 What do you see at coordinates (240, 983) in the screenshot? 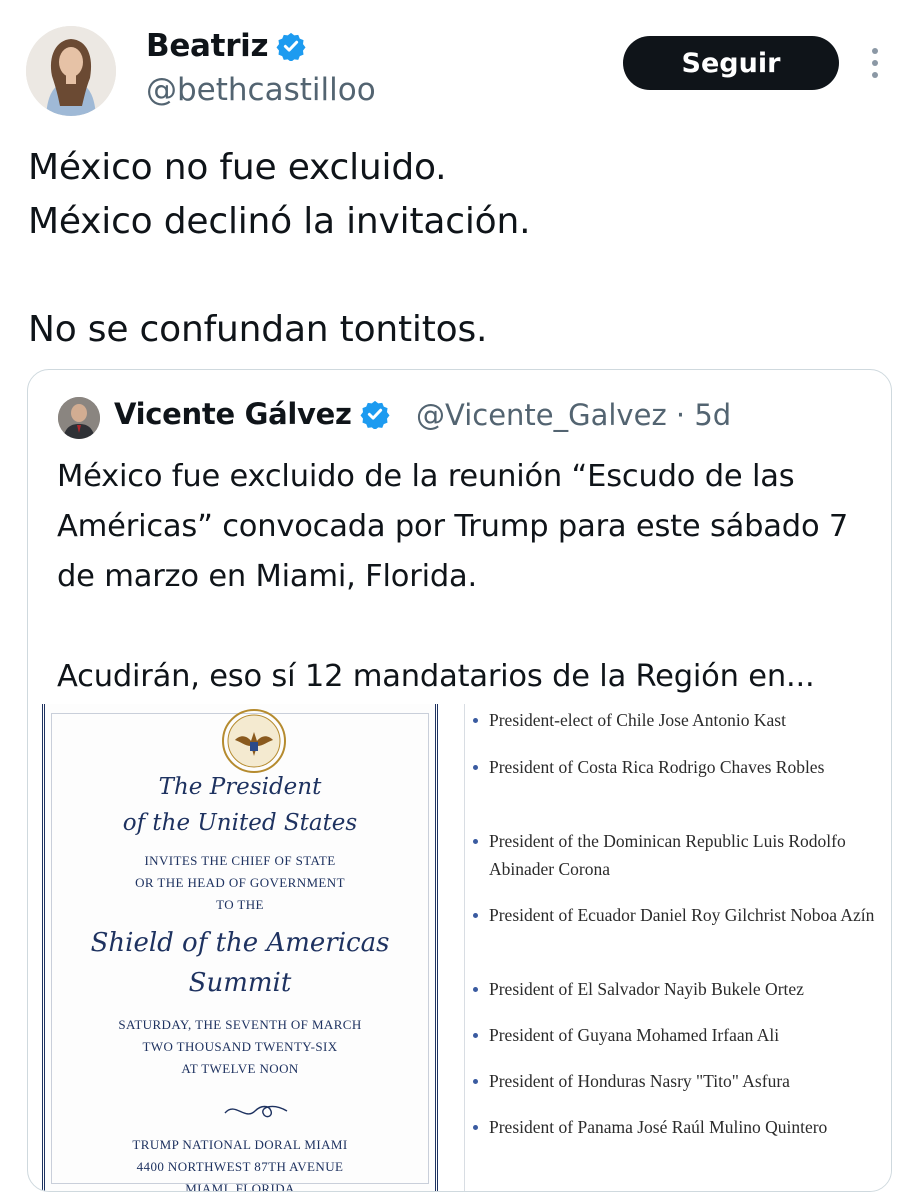
I see `invitation-summit-line2: Summit` at bounding box center [240, 983].